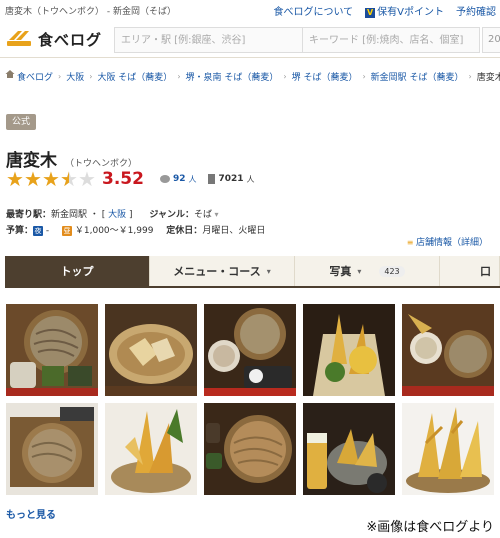  I want to click on keyword-search-input, so click(391, 40).